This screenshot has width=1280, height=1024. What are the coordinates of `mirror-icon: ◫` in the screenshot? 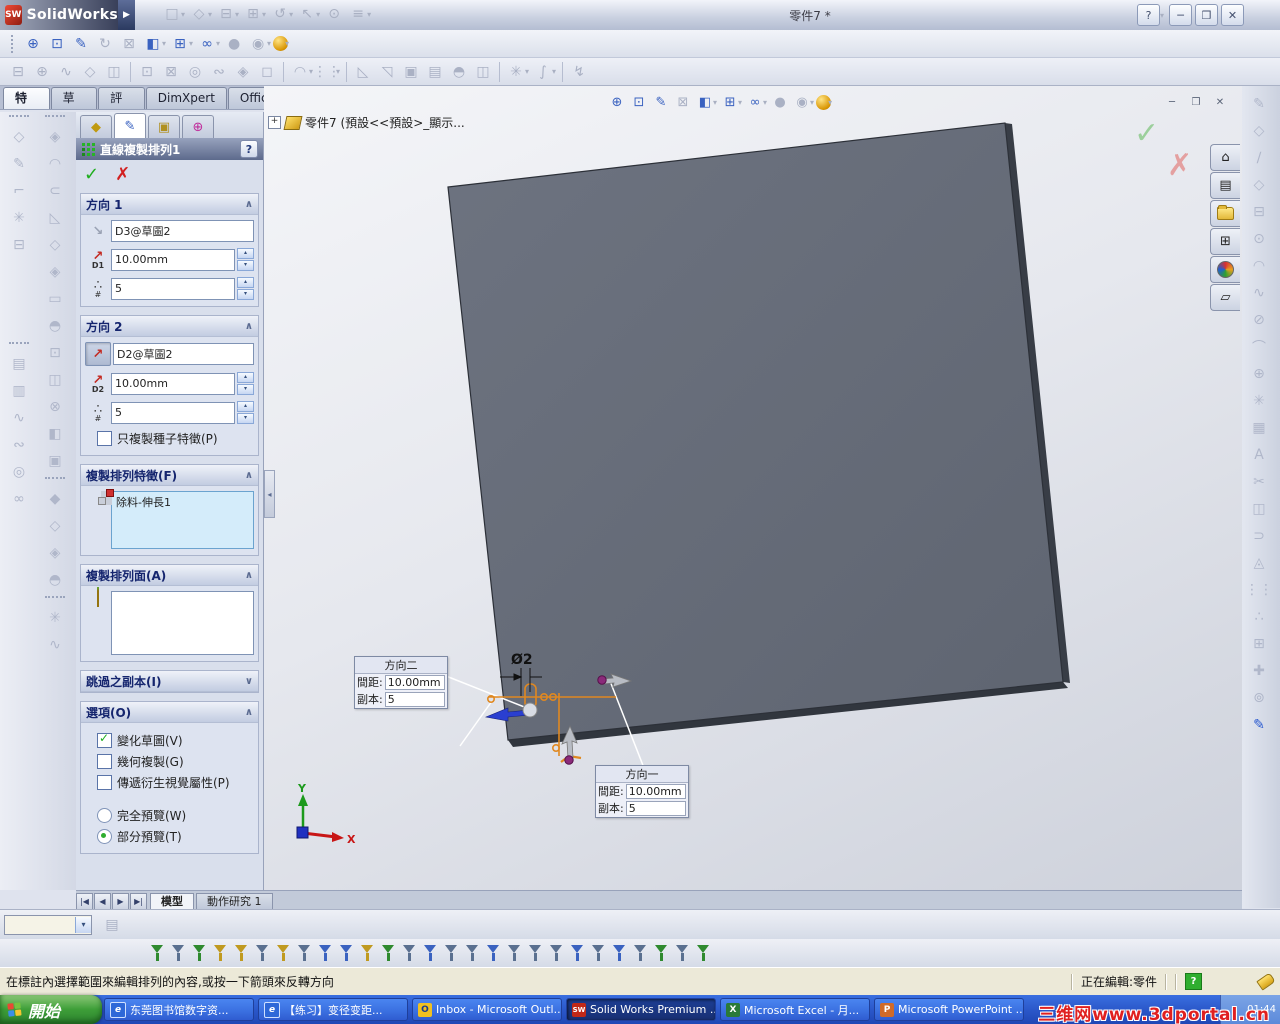 It's located at (483, 72).